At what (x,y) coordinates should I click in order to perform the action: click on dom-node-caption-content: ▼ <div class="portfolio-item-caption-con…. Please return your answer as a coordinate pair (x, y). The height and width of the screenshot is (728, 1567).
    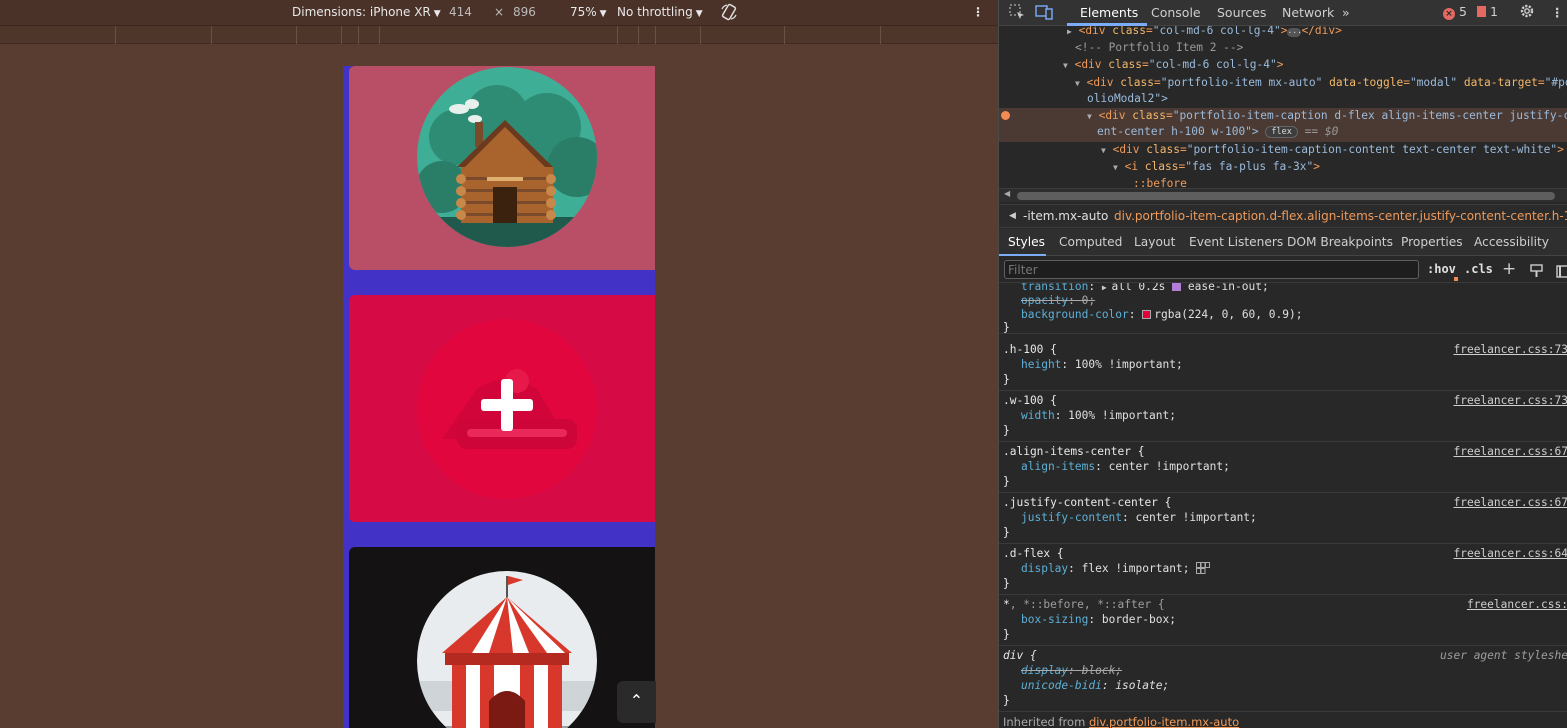
    Looking at the image, I should click on (1332, 150).